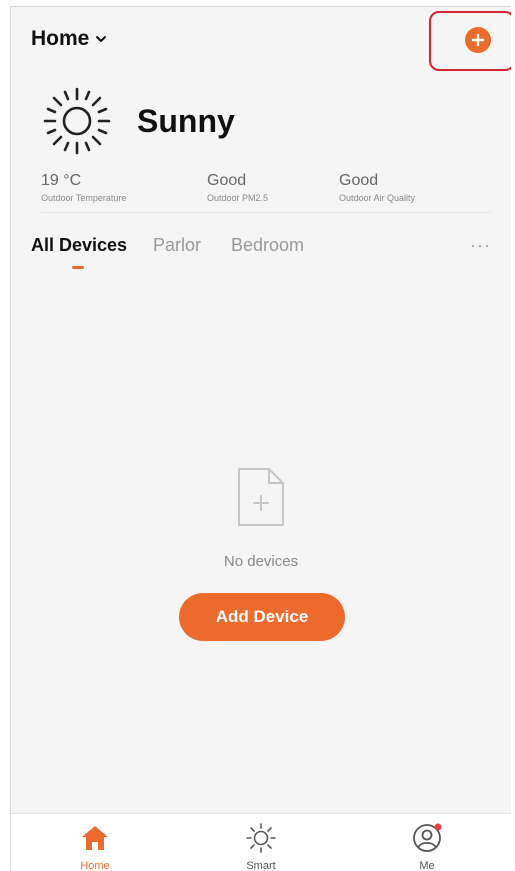 The width and height of the screenshot is (515, 871). I want to click on nav-me: Me, so click(427, 846).